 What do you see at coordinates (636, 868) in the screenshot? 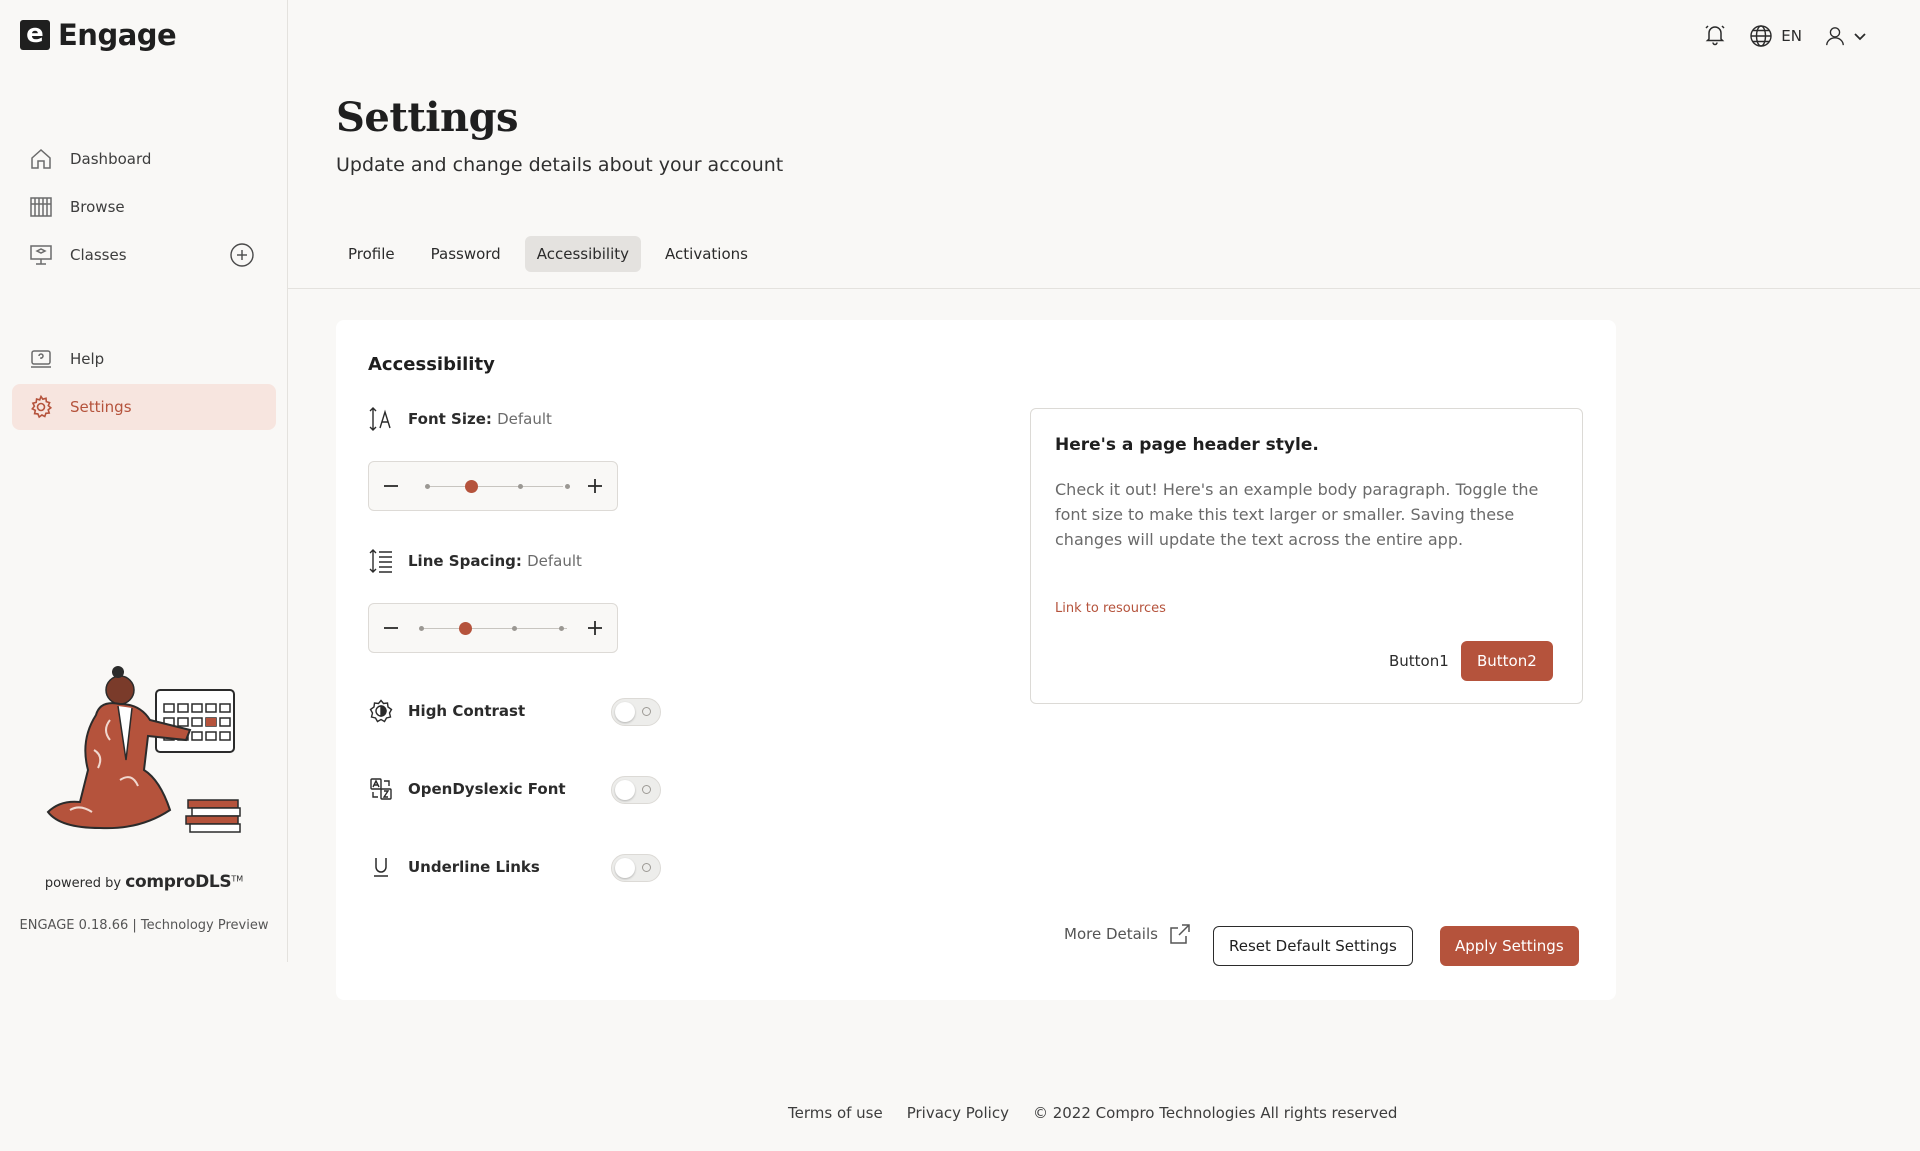
I see `underline-links-toggle` at bounding box center [636, 868].